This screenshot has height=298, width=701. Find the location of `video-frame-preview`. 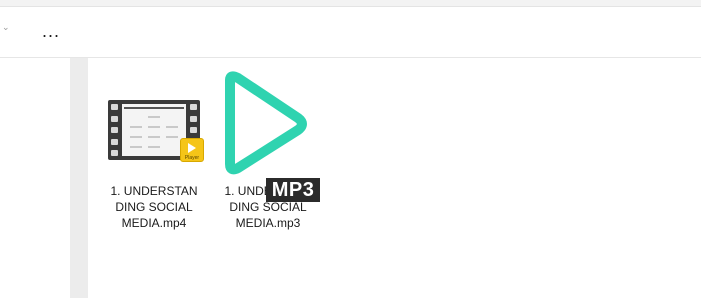

video-frame-preview is located at coordinates (154, 130).